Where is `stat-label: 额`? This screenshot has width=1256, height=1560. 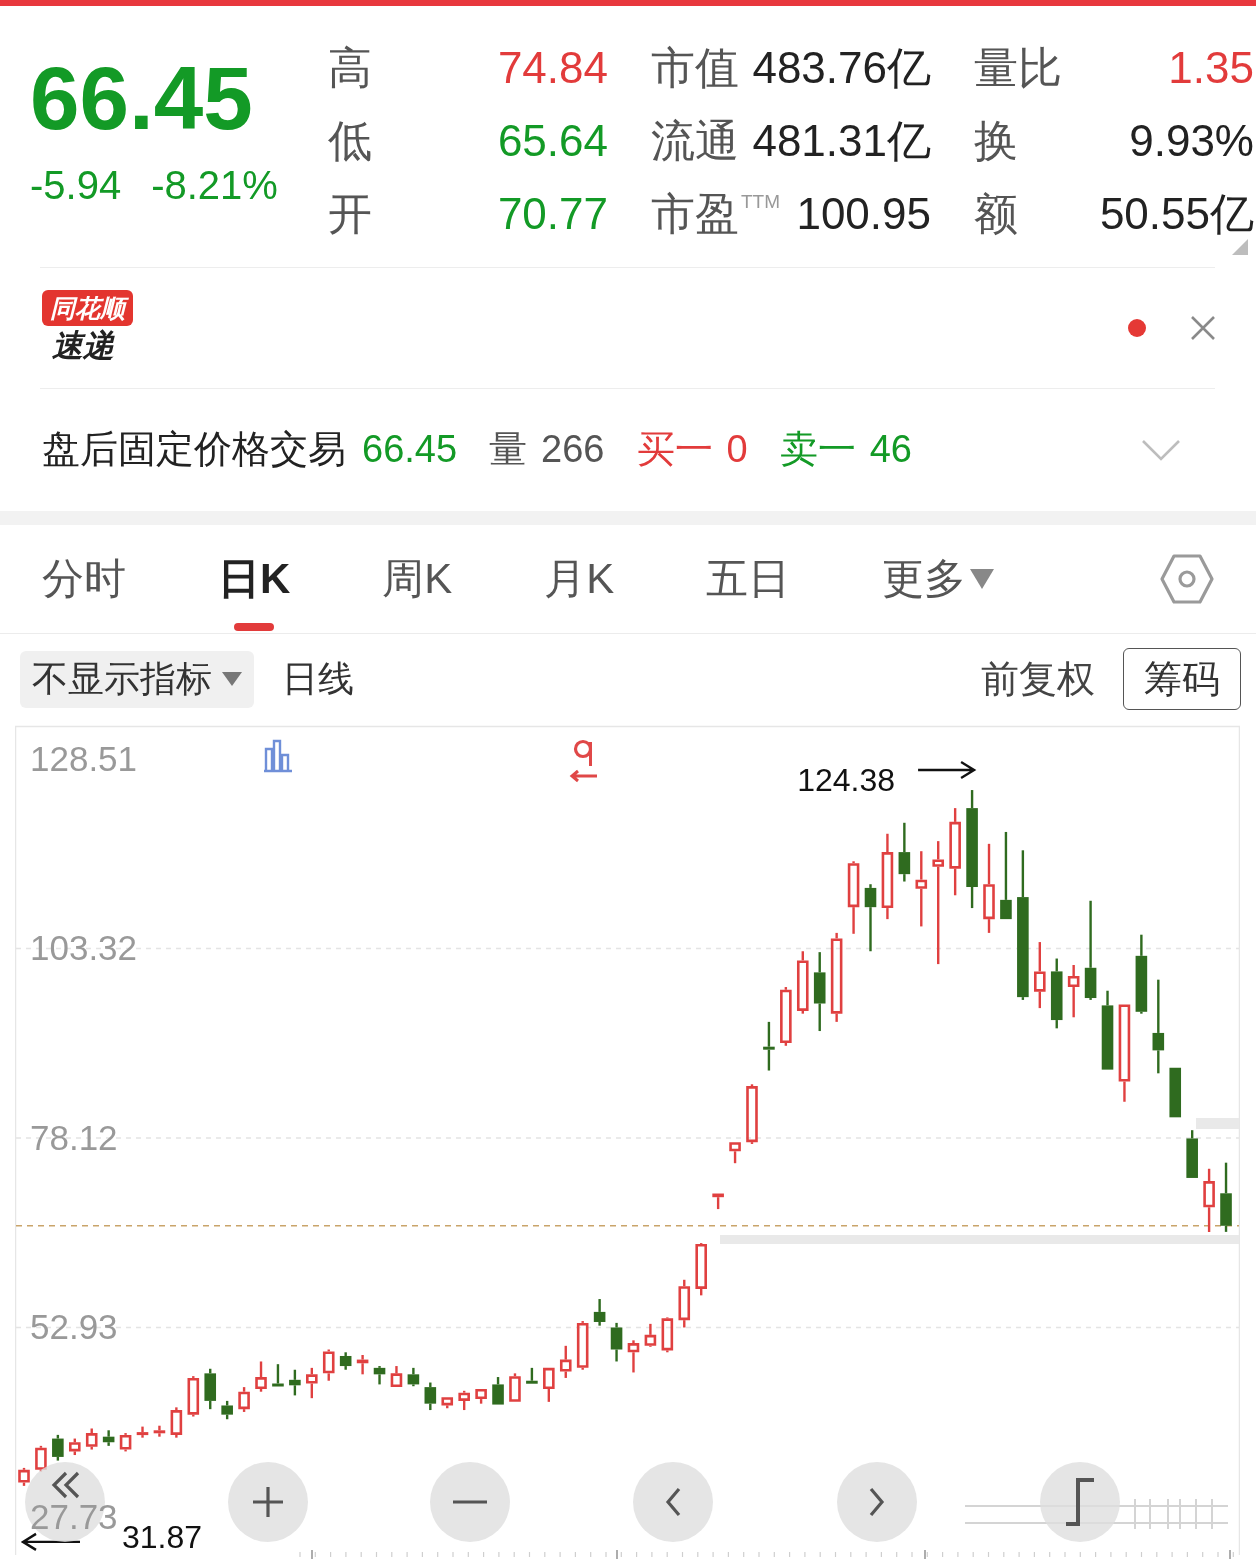 stat-label: 额 is located at coordinates (996, 214).